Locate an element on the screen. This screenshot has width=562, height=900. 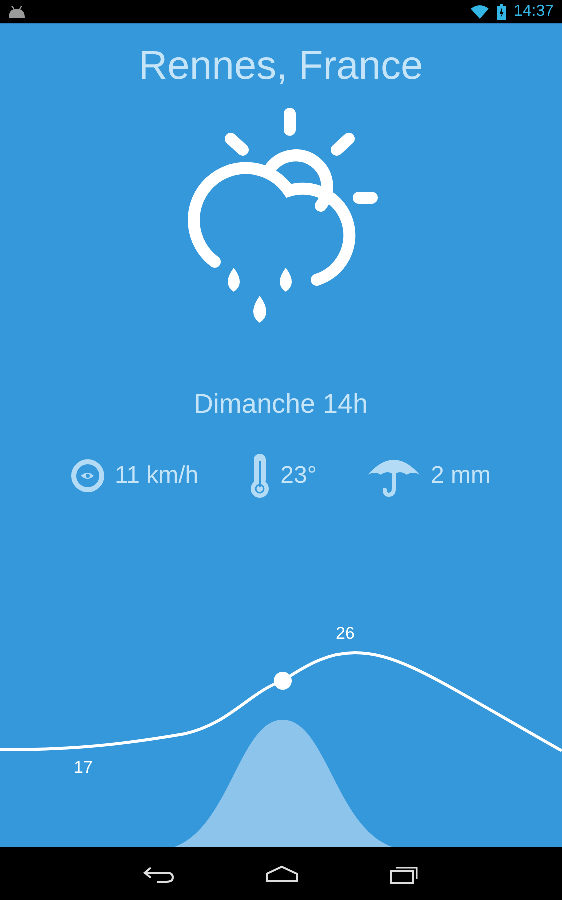
detail-value: 2 mm is located at coordinates (460, 475).